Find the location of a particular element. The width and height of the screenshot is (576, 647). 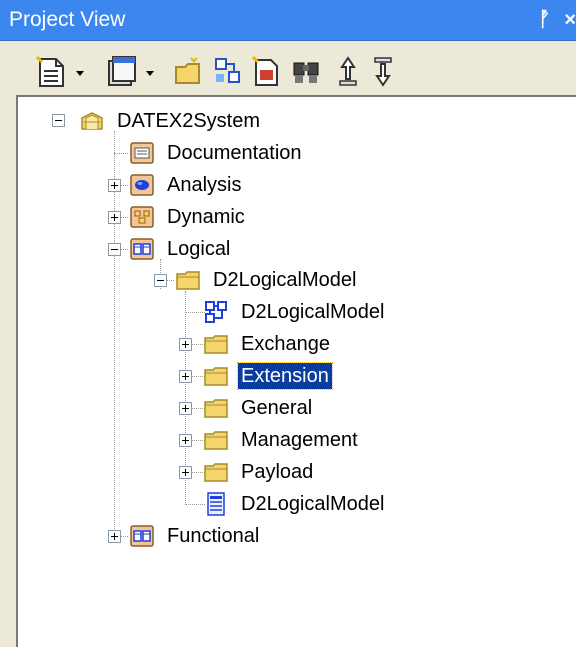

tree-node-d2logicalmodel-diagram: D2LogicalModel is located at coordinates (295, 312).